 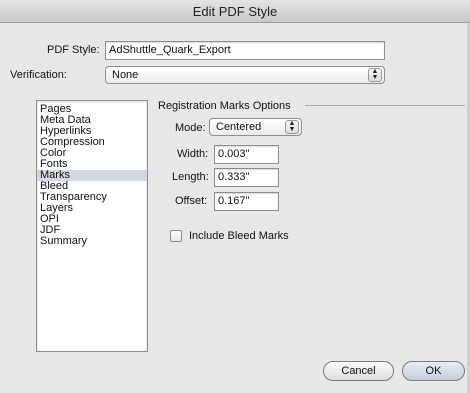 I want to click on verification-value: None, so click(x=125, y=75).